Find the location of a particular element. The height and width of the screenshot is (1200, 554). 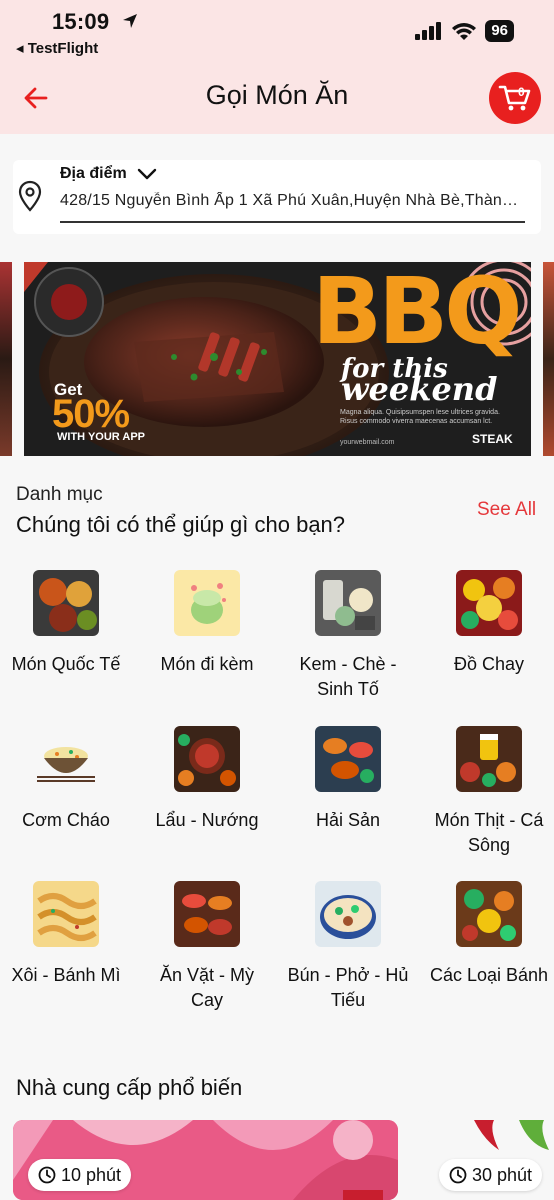

status-icons: 96 is located at coordinates (464, 31).